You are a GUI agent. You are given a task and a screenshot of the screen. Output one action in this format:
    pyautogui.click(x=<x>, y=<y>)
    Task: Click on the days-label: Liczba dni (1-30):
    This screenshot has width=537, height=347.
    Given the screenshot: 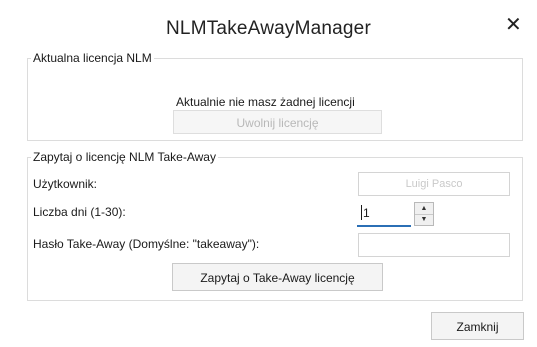 What is the action you would take?
    pyautogui.click(x=79, y=212)
    